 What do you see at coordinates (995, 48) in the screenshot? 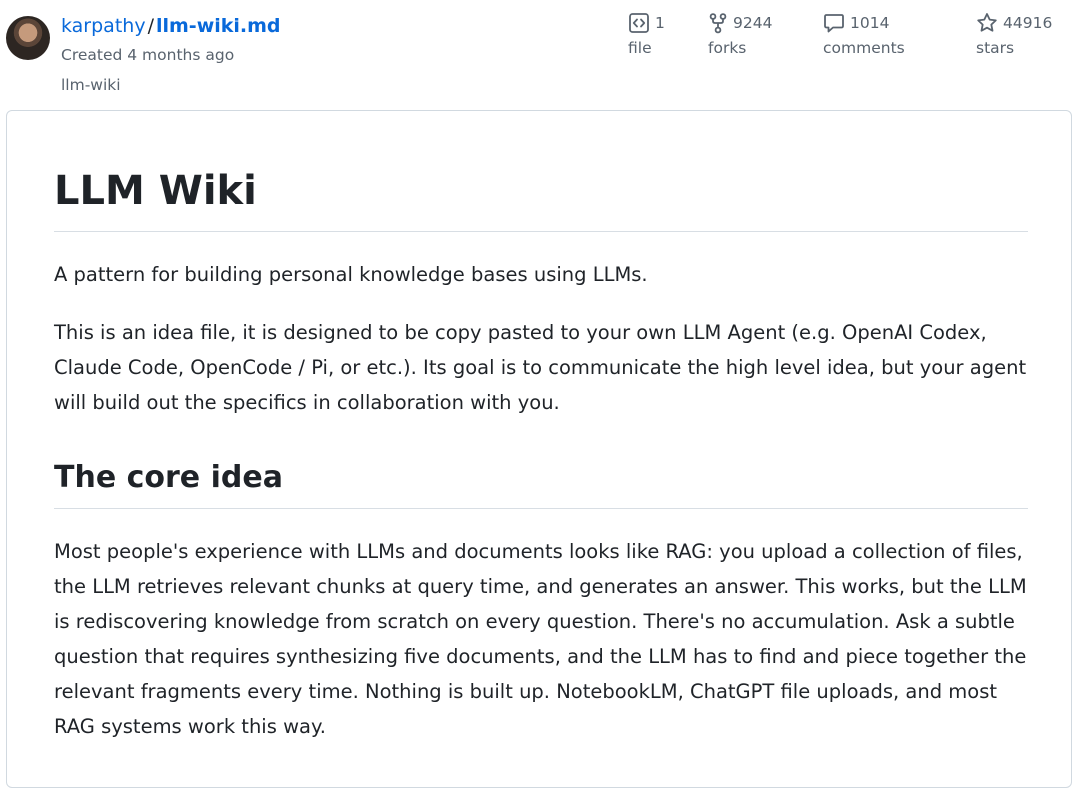
I see `stars-label: stars` at bounding box center [995, 48].